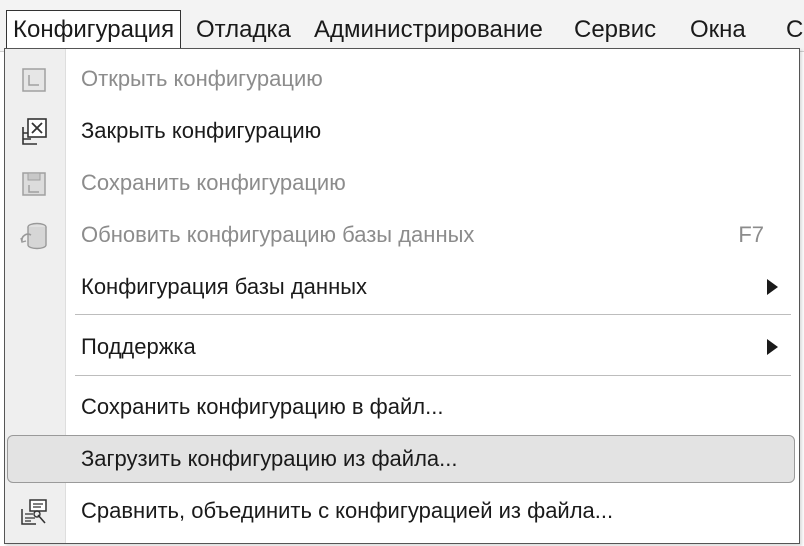 The height and width of the screenshot is (546, 804). I want to click on menu-item-label: Поддержка, so click(138, 346).